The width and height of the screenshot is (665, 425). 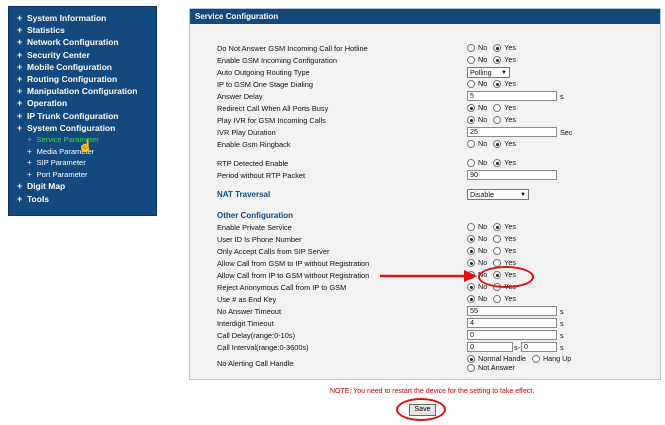 I want to click on call-delay-input: 0, so click(x=512, y=335).